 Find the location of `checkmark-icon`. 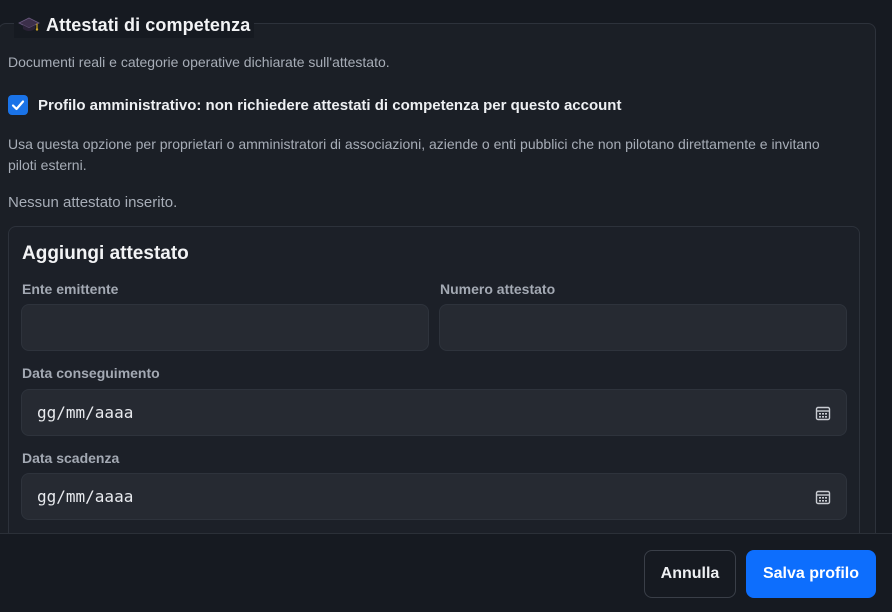

checkmark-icon is located at coordinates (18, 105).